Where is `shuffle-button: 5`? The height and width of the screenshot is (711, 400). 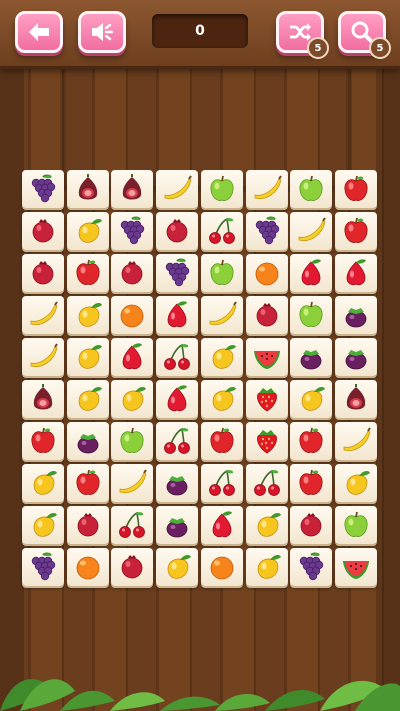 shuffle-button: 5 is located at coordinates (302, 35).